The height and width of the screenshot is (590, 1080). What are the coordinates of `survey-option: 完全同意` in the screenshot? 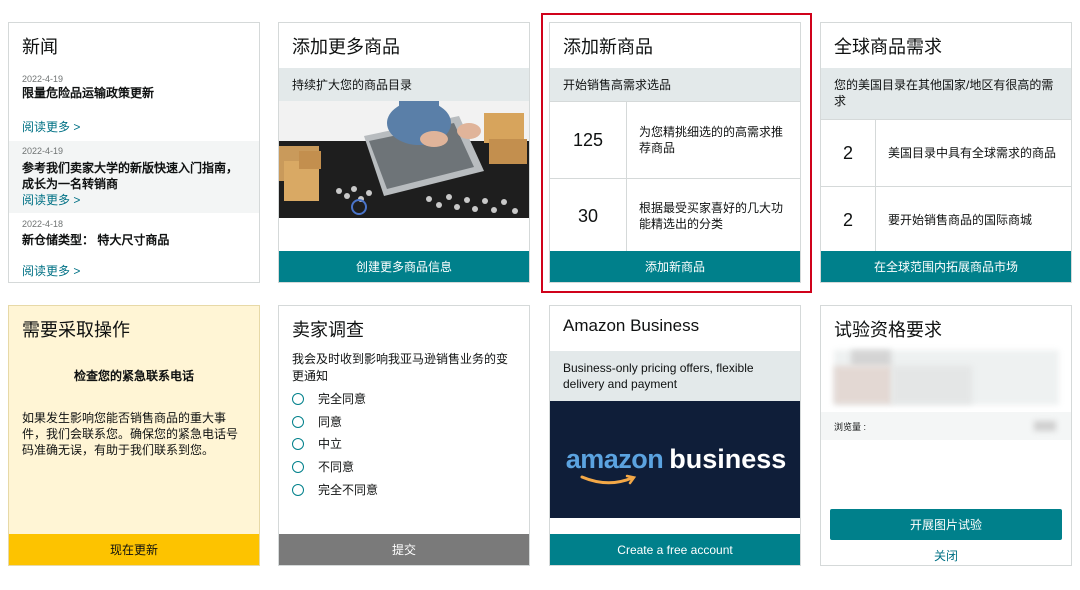 It's located at (329, 398).